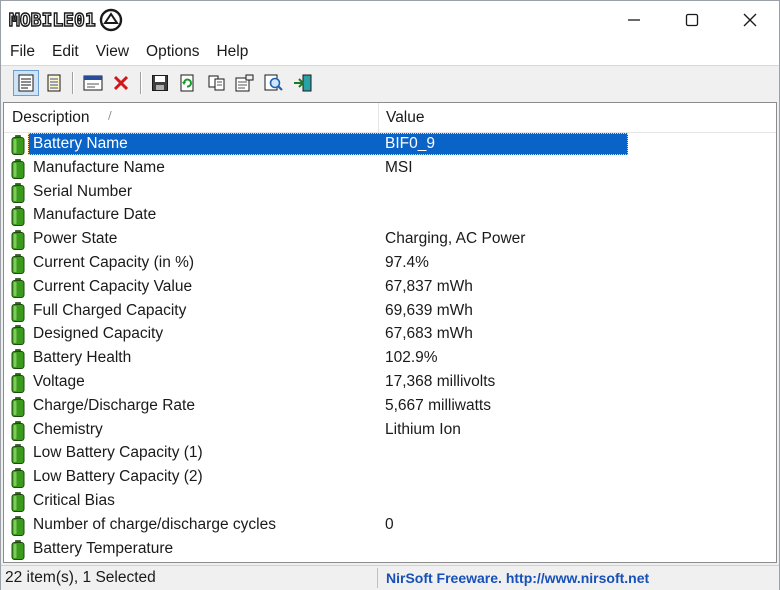  I want to click on save-icon, so click(160, 83).